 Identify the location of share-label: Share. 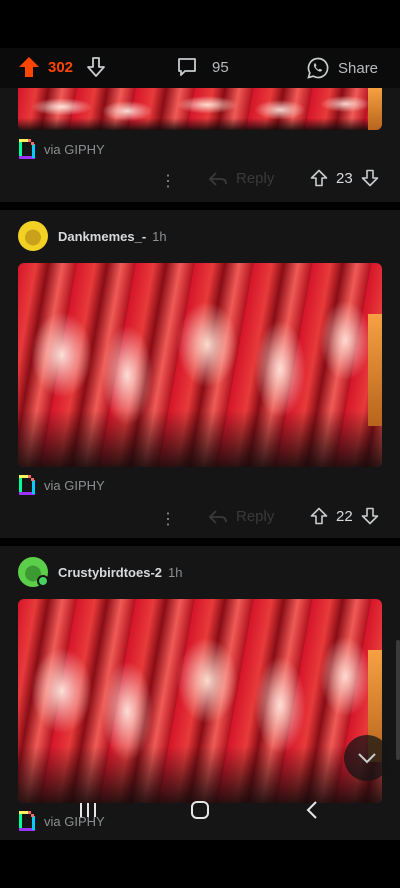
(358, 68).